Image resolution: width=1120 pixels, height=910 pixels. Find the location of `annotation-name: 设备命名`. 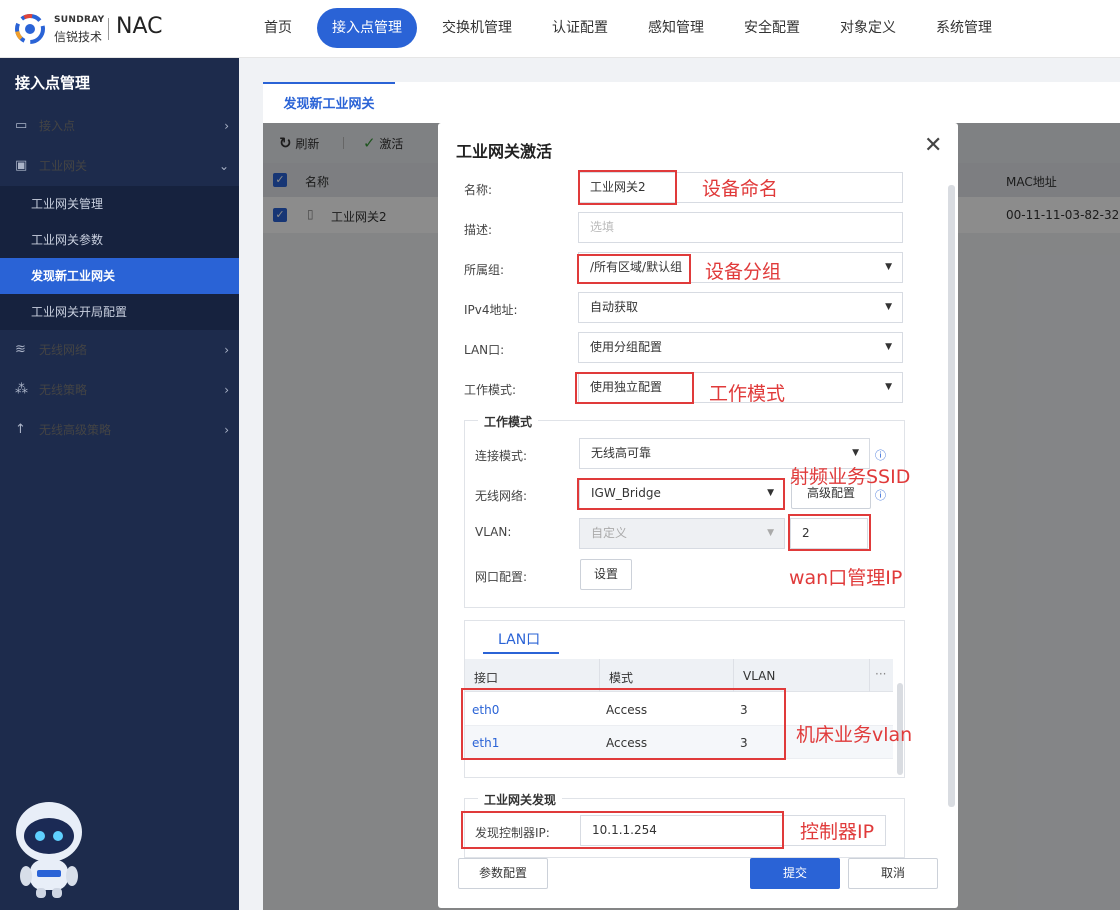

annotation-name: 设备命名 is located at coordinates (740, 189).